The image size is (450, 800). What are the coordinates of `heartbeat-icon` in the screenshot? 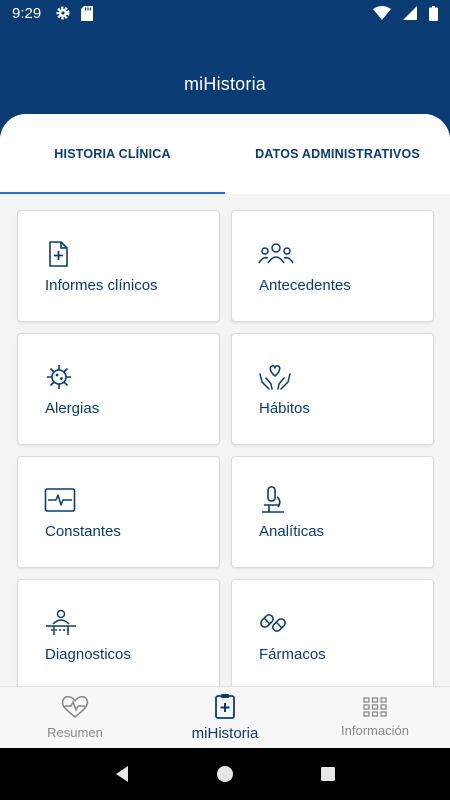 It's located at (75, 706).